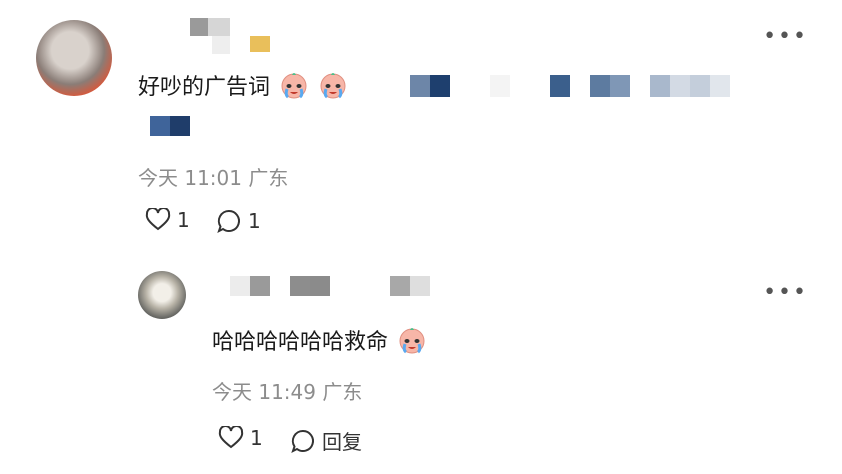  I want to click on reply-meta: 今天 11:49 广东, so click(287, 392).